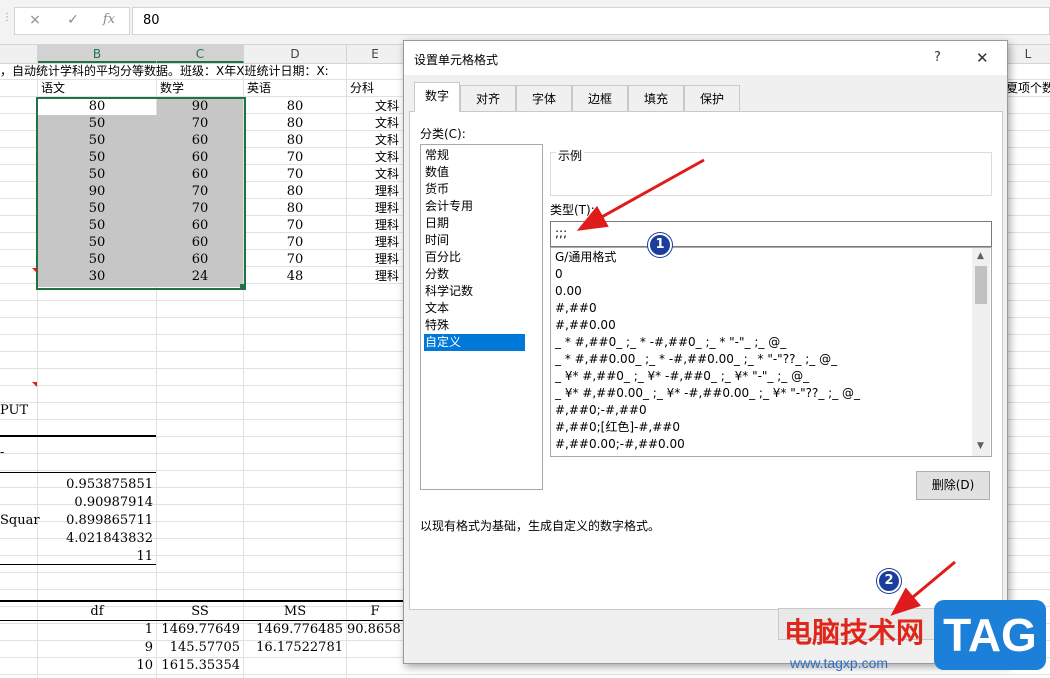 The width and height of the screenshot is (1050, 678). What do you see at coordinates (640, 194) in the screenshot?
I see `arrow-to-type-input` at bounding box center [640, 194].